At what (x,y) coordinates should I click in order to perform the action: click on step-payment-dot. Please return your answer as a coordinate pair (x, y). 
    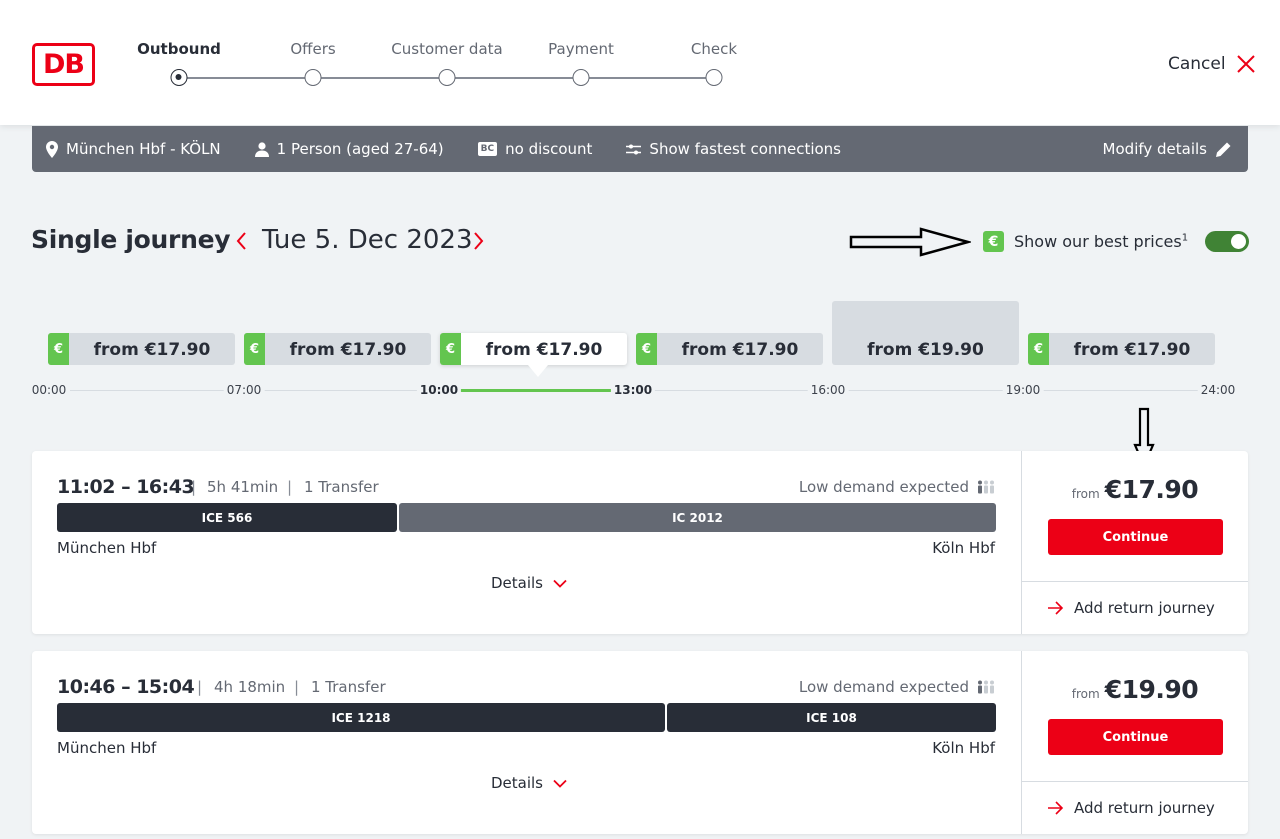
    Looking at the image, I should click on (581, 77).